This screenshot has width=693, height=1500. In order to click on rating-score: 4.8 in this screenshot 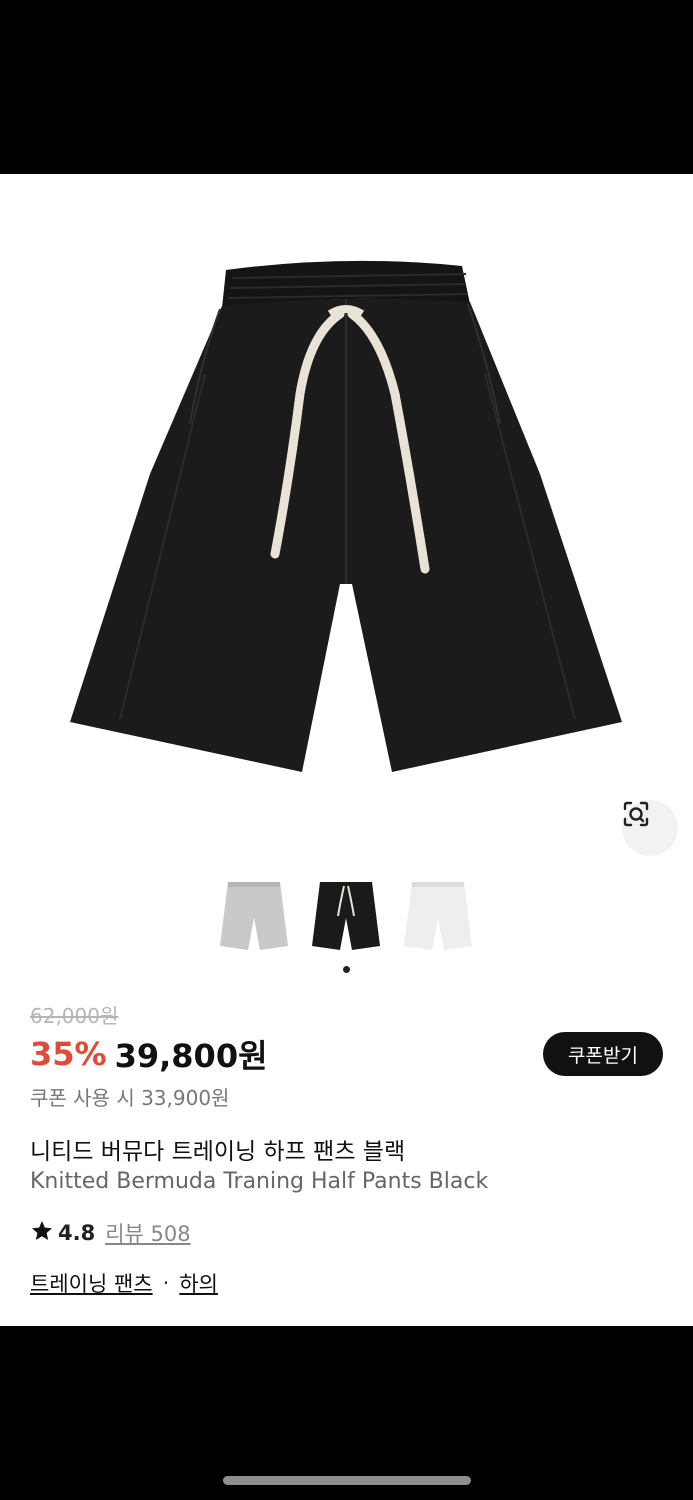, I will do `click(77, 1233)`.